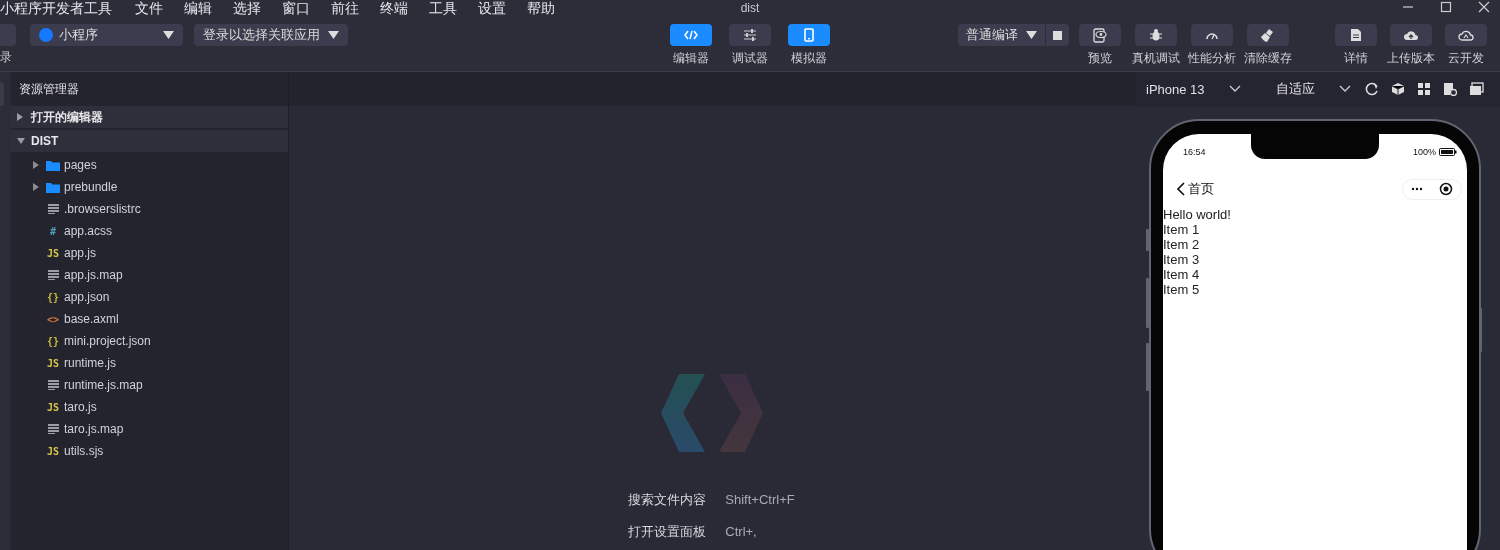 This screenshot has width=1500, height=550. What do you see at coordinates (750, 58) in the screenshot?
I see `view-label: 调试器` at bounding box center [750, 58].